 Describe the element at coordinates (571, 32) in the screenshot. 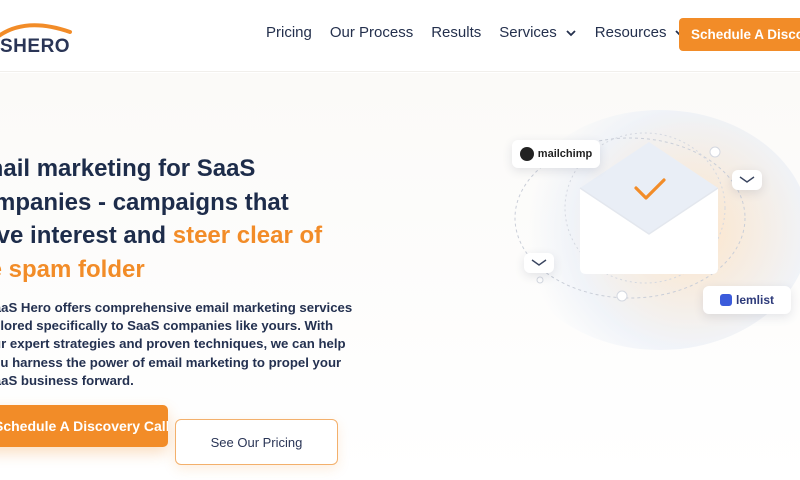

I see `chevron-down-icon` at that location.